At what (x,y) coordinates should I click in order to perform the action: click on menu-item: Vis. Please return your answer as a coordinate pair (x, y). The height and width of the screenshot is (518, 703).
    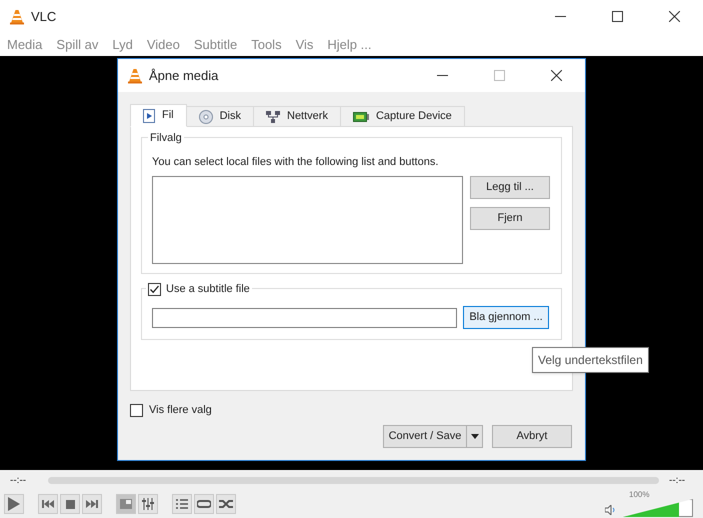
    Looking at the image, I should click on (305, 44).